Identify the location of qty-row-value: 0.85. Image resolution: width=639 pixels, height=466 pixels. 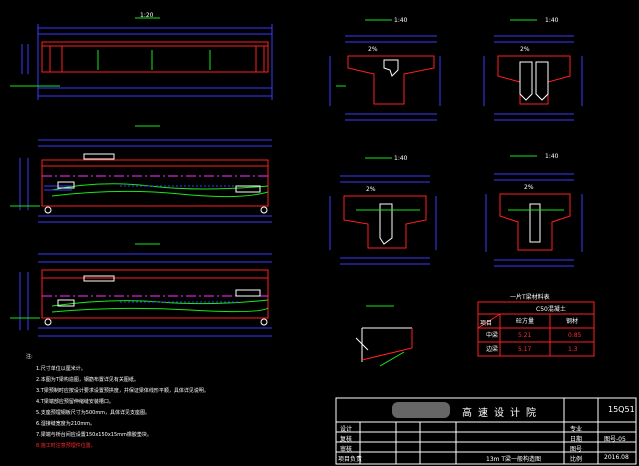
(575, 335).